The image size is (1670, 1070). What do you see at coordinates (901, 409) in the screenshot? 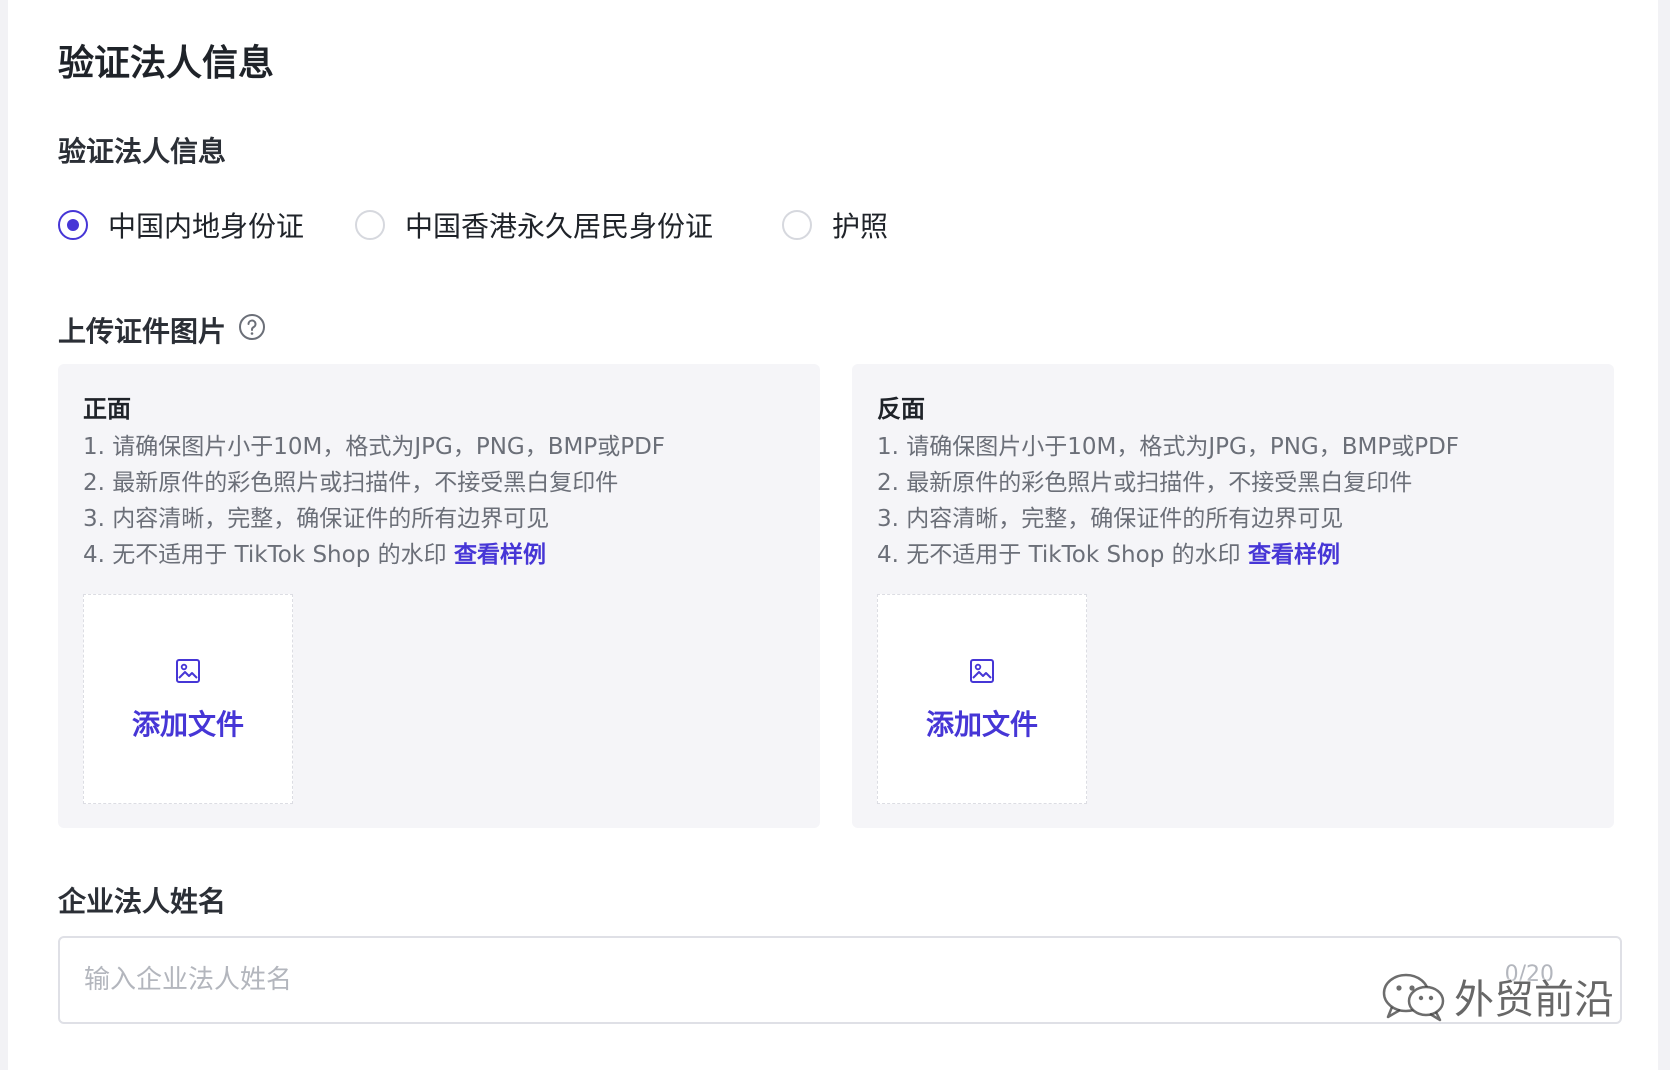
I see `card-title: 反面` at bounding box center [901, 409].